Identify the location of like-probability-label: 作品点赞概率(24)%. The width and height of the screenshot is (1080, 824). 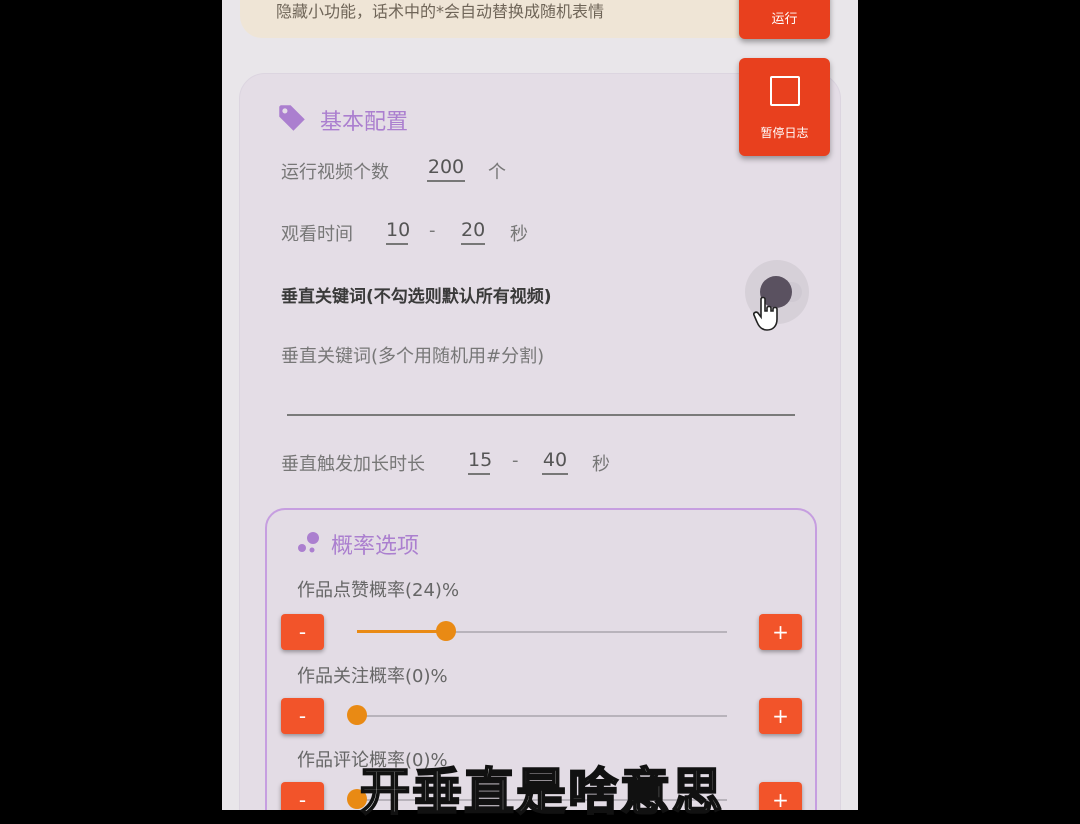
(378, 590).